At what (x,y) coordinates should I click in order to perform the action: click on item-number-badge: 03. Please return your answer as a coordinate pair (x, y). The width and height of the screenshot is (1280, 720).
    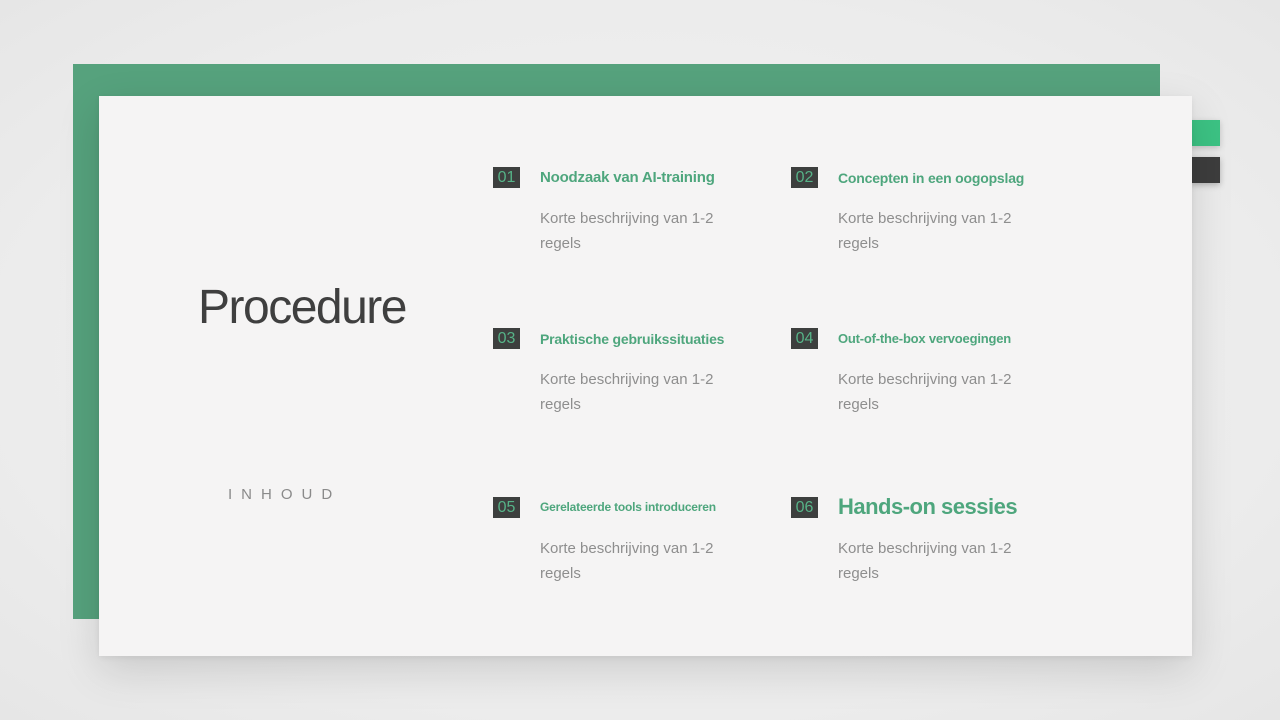
    Looking at the image, I should click on (506, 338).